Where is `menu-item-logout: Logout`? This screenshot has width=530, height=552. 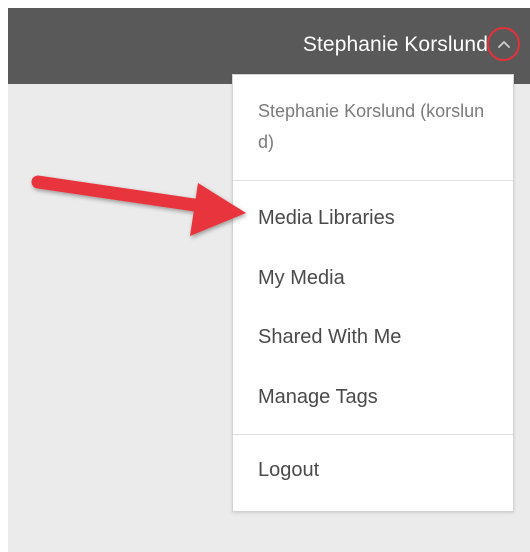
menu-item-logout: Logout is located at coordinates (373, 470).